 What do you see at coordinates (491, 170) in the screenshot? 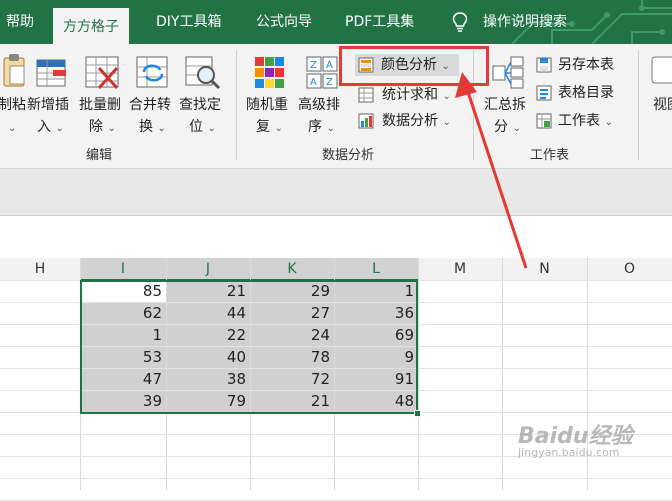
I see `annotation-arrow` at bounding box center [491, 170].